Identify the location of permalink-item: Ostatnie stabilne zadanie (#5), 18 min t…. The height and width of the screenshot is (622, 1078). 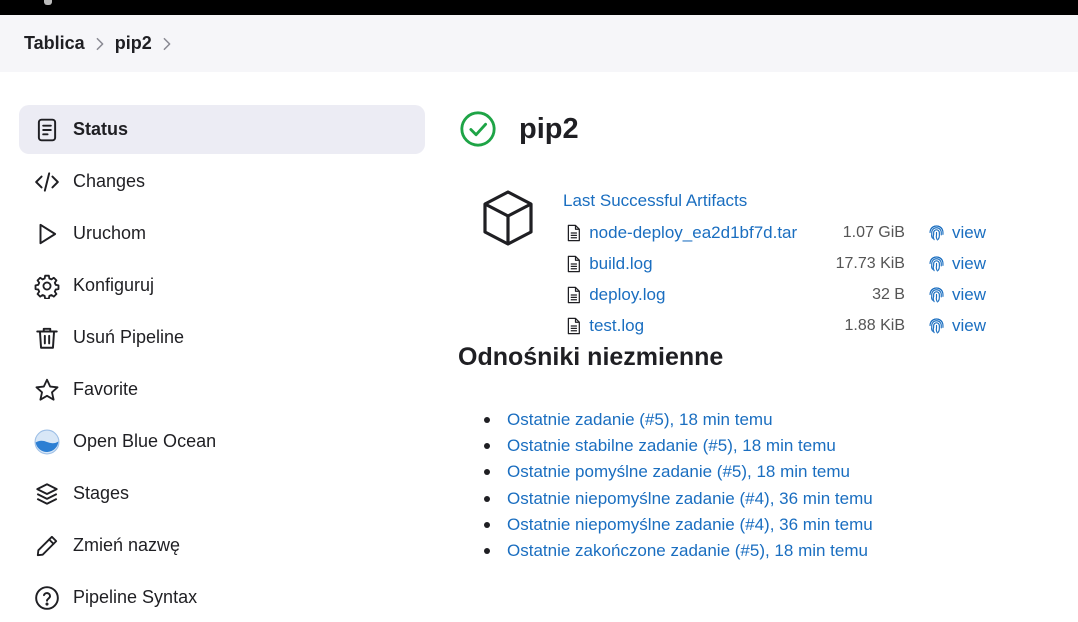
(678, 446).